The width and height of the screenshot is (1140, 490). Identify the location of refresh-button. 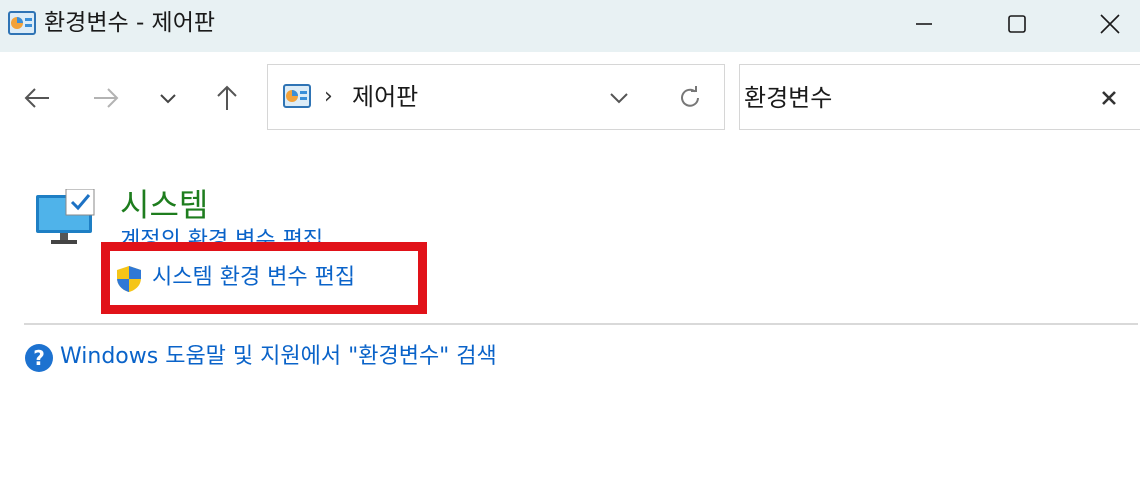
(690, 98).